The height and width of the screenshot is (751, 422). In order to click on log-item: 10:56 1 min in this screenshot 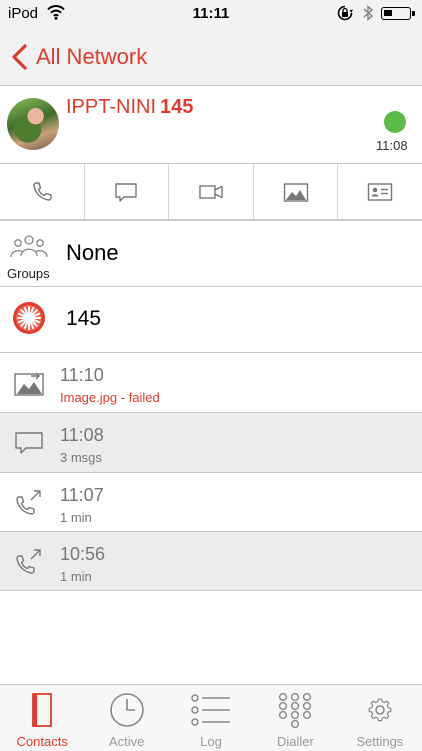, I will do `click(211, 561)`.